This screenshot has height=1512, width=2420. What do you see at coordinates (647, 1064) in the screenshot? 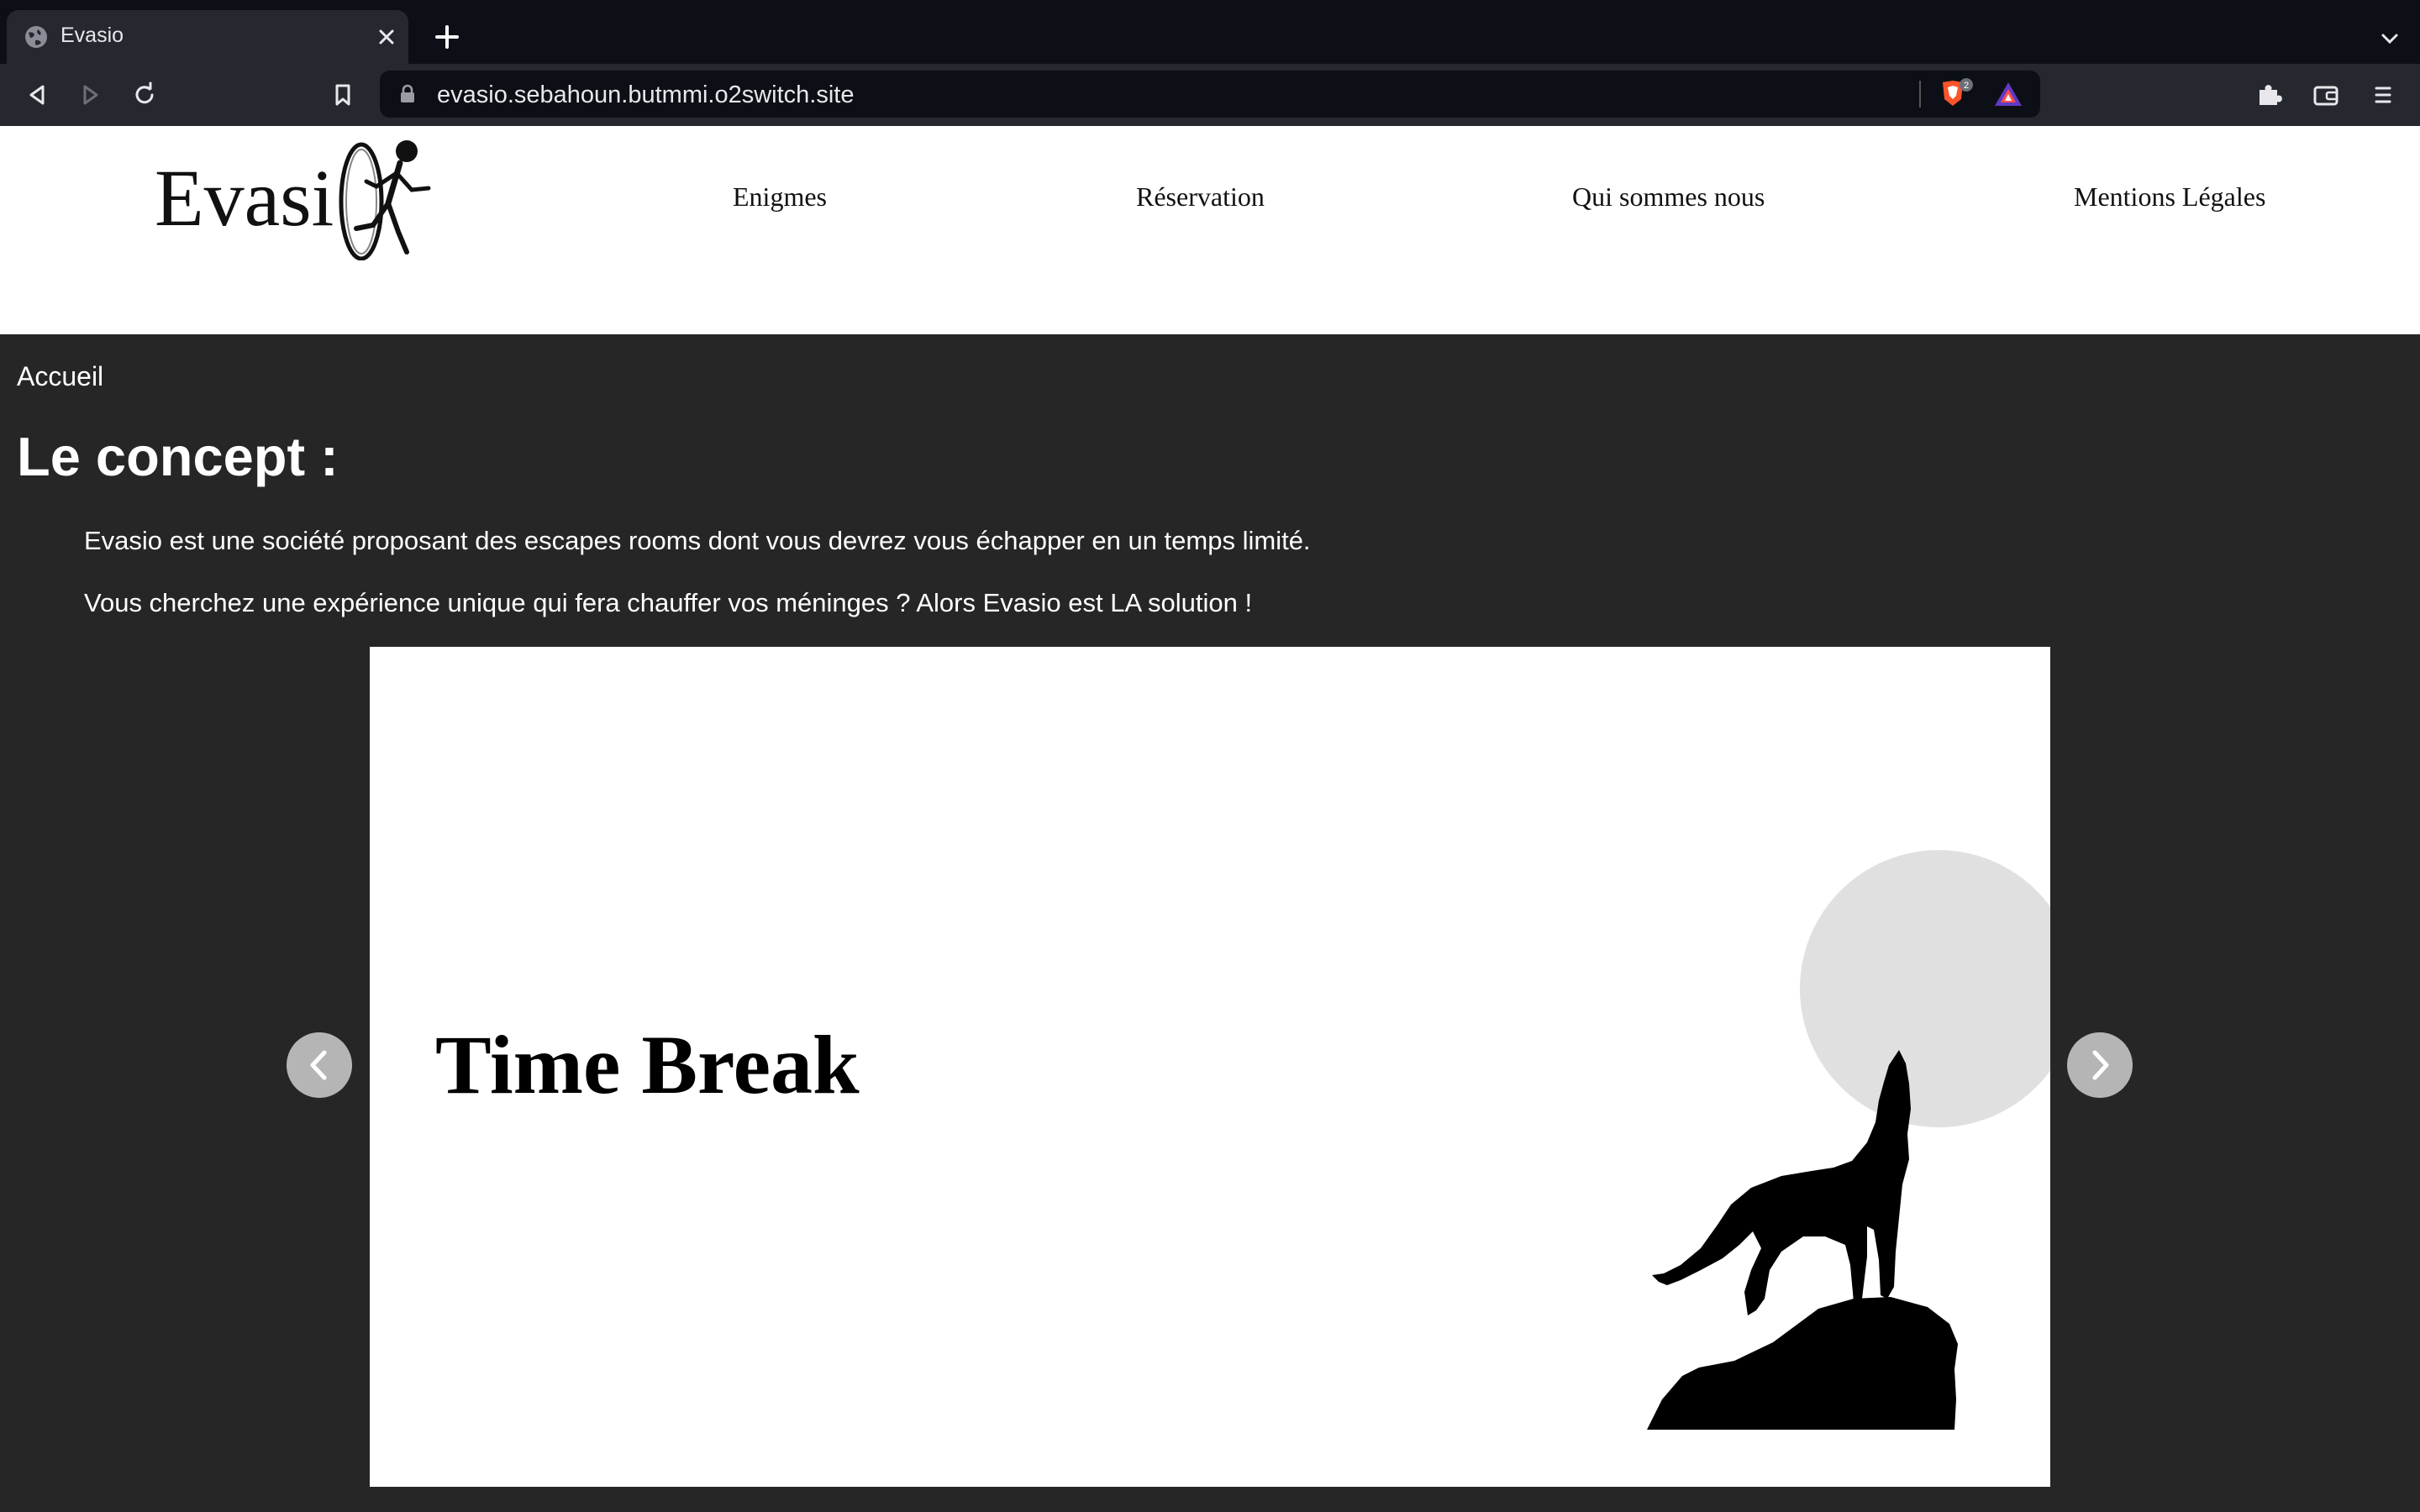
I see `slide-title: Time Break` at bounding box center [647, 1064].